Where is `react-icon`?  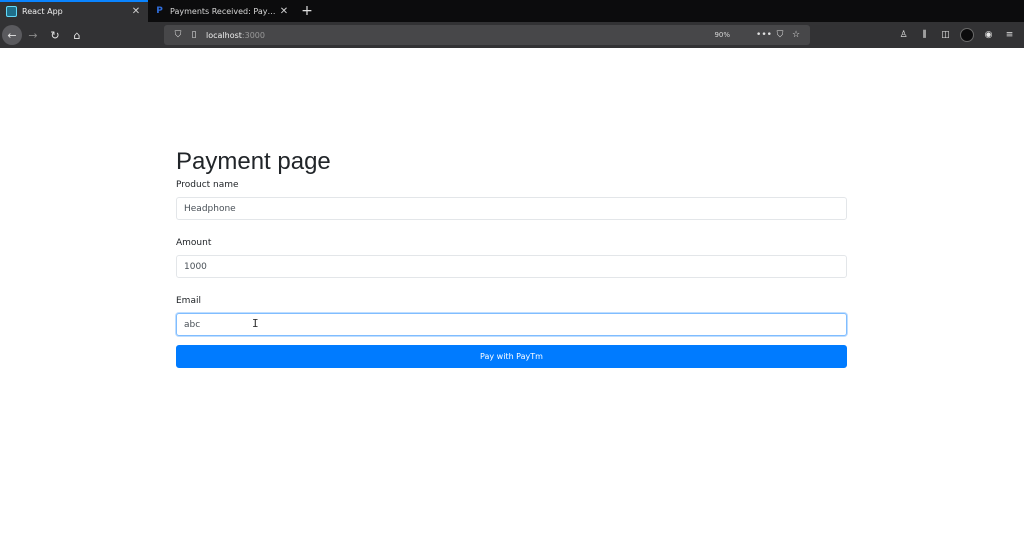
react-icon is located at coordinates (11, 11).